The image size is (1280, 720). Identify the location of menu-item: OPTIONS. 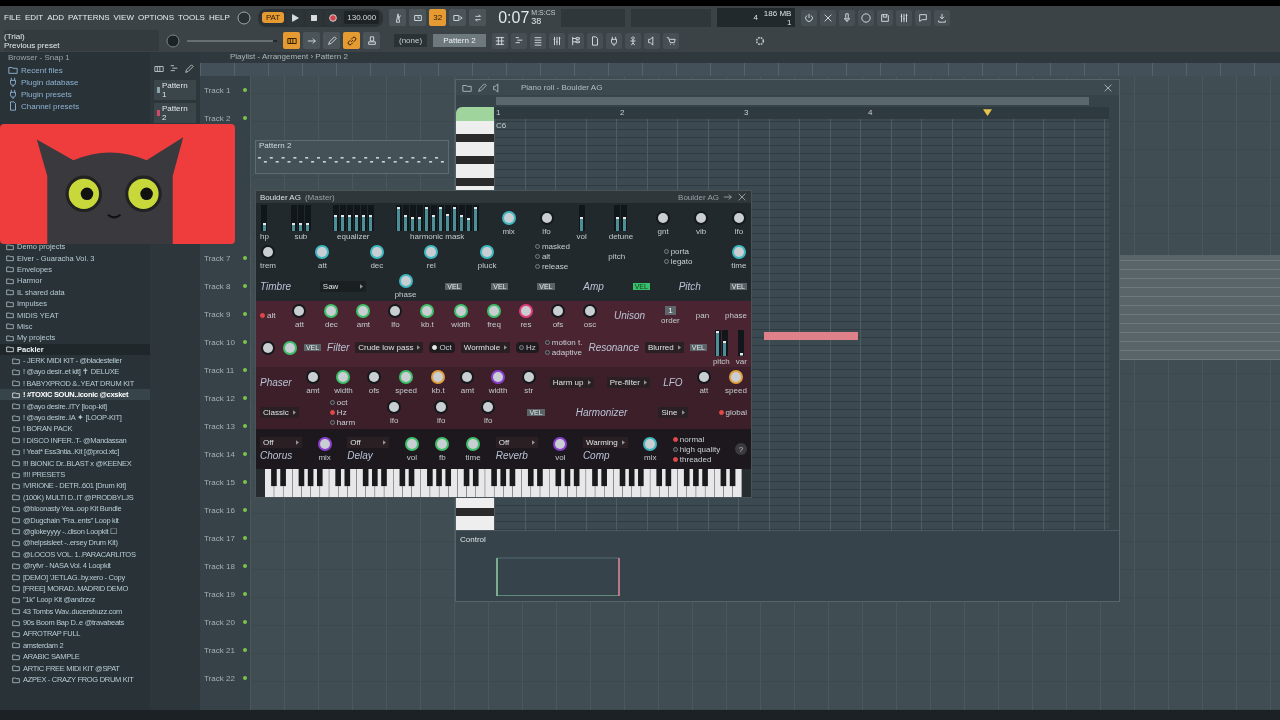
(155, 17).